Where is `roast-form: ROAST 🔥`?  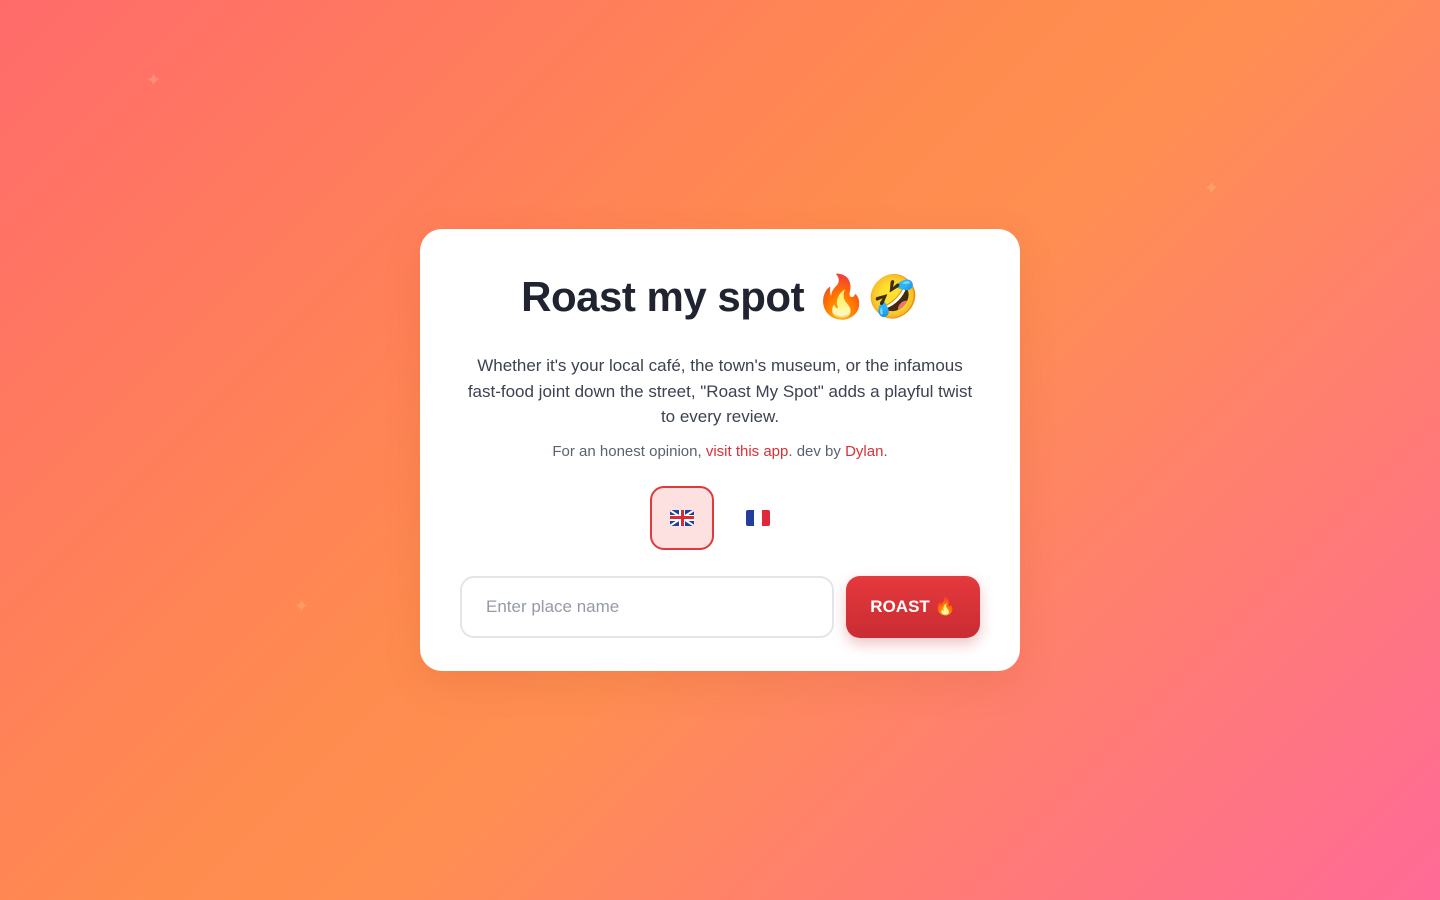
roast-form: ROAST 🔥 is located at coordinates (720, 606).